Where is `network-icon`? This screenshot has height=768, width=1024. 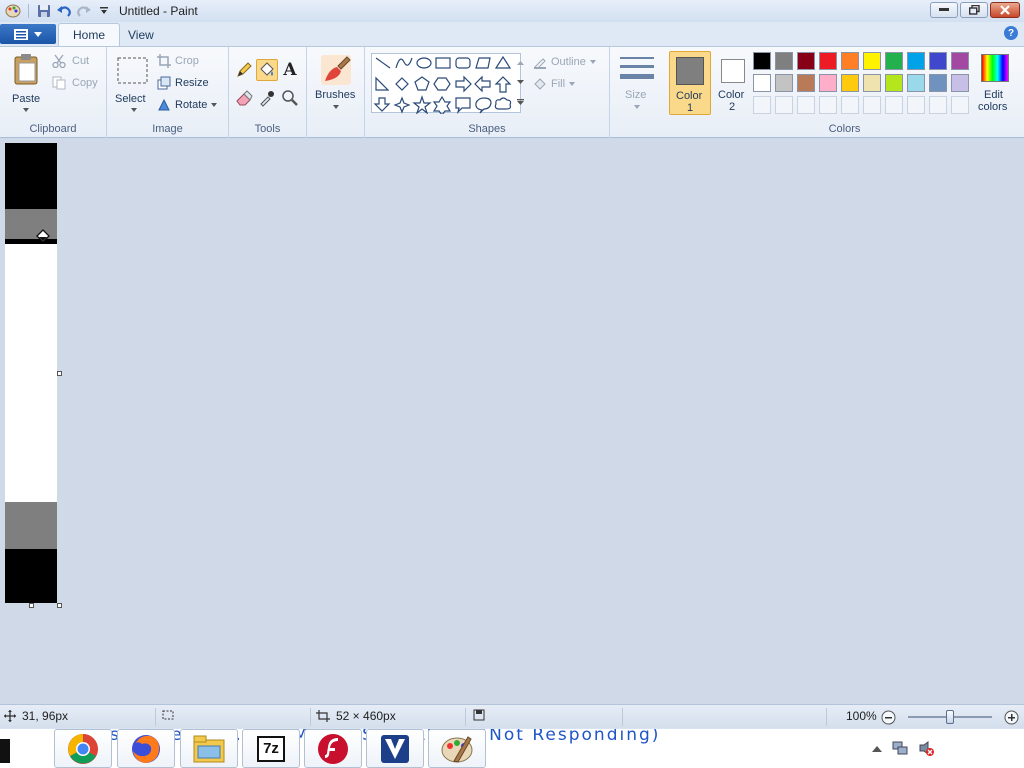
network-icon is located at coordinates (900, 748).